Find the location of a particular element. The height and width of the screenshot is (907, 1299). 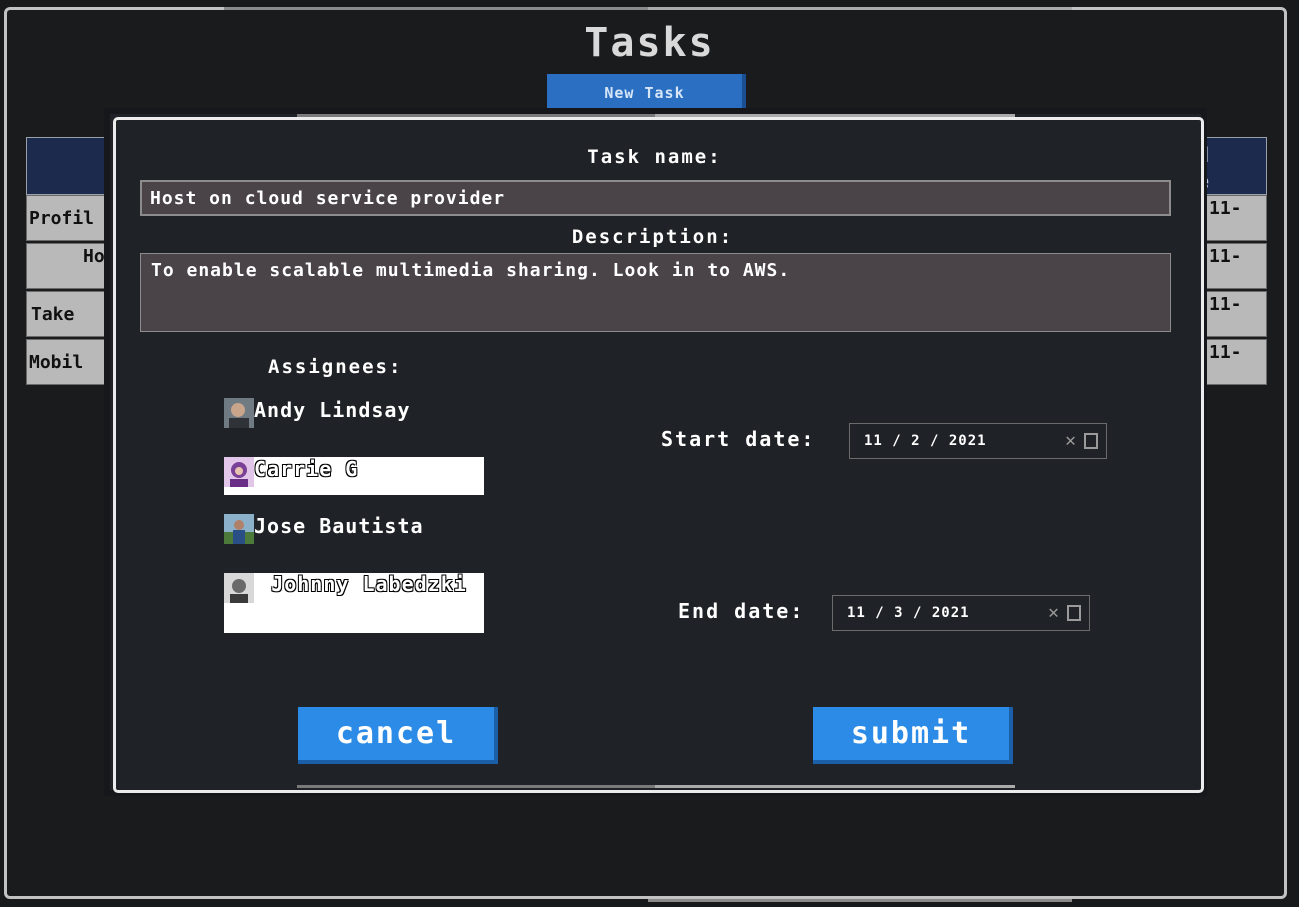

assignee-option: Carrie G is located at coordinates (354, 476).